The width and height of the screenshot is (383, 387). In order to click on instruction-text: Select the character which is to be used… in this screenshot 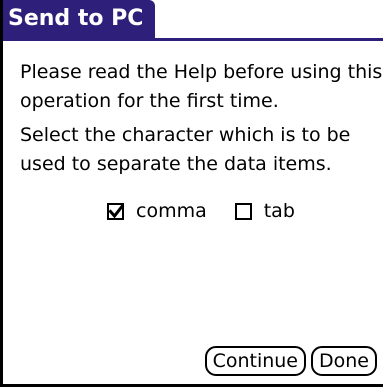, I will do `click(185, 149)`.